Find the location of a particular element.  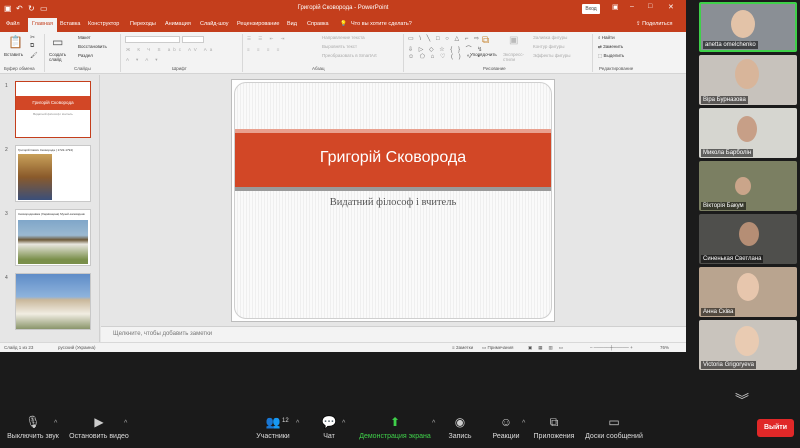

reactions-button: ☺ Реакции is located at coordinates (506, 427).